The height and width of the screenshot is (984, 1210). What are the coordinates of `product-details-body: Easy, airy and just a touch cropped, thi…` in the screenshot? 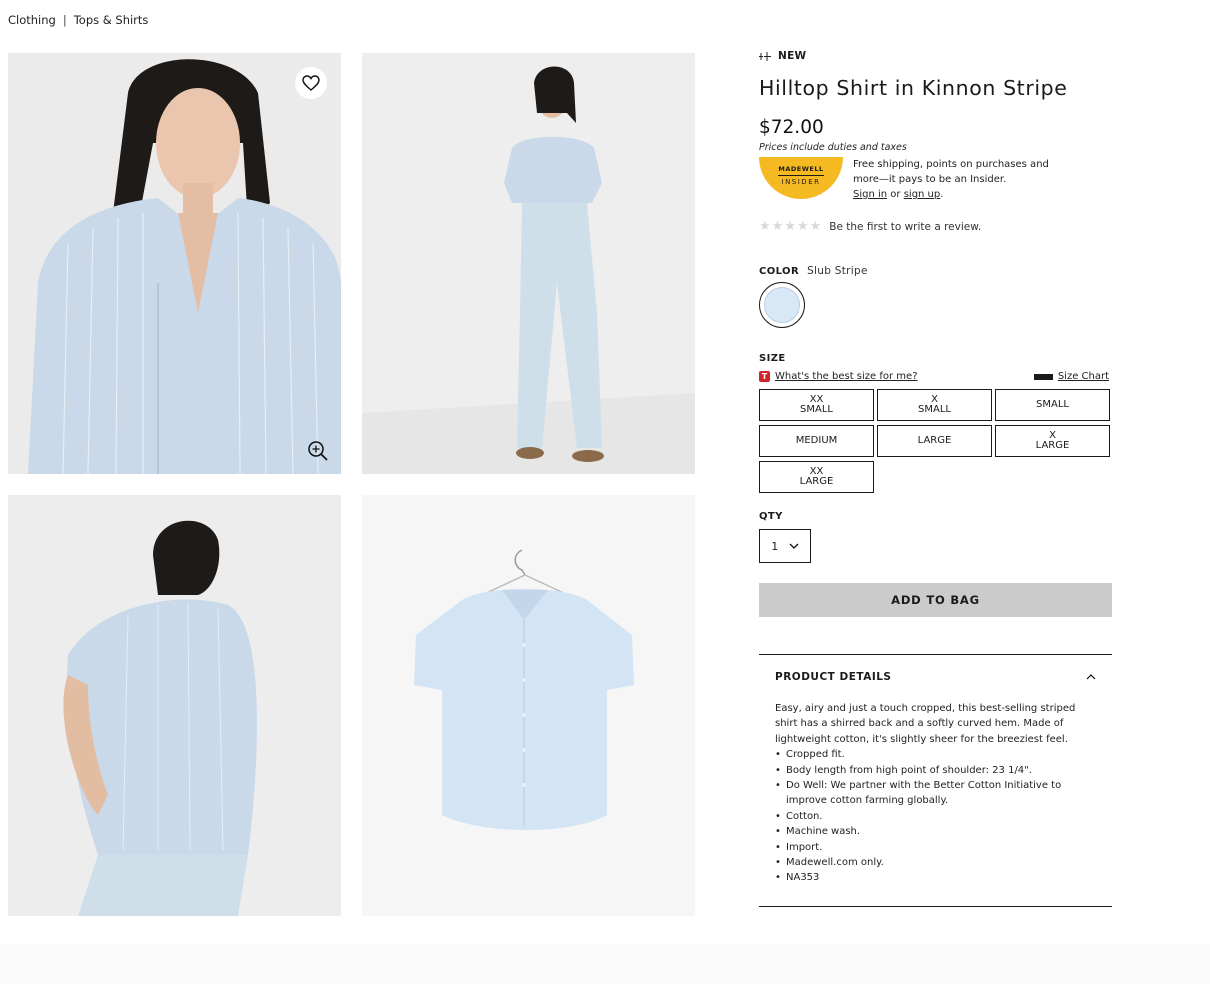 It's located at (935, 793).